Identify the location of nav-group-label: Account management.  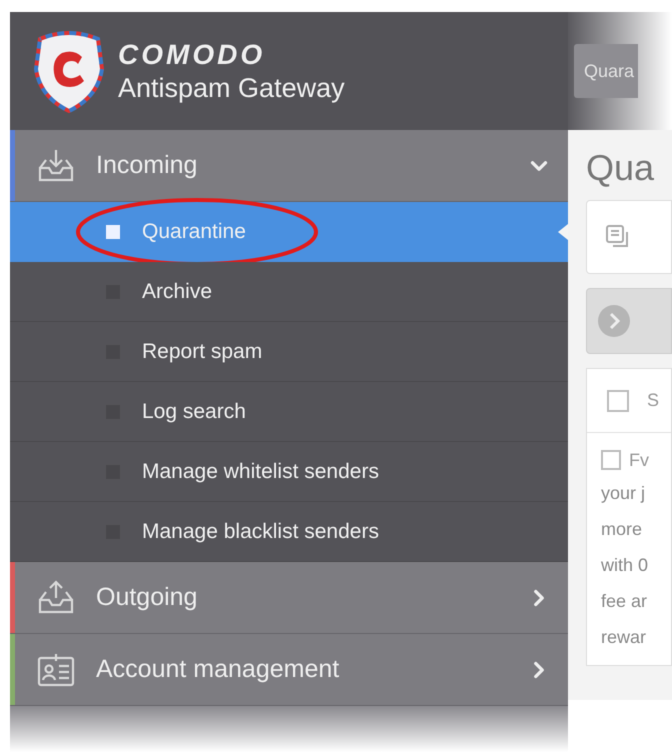
(218, 669).